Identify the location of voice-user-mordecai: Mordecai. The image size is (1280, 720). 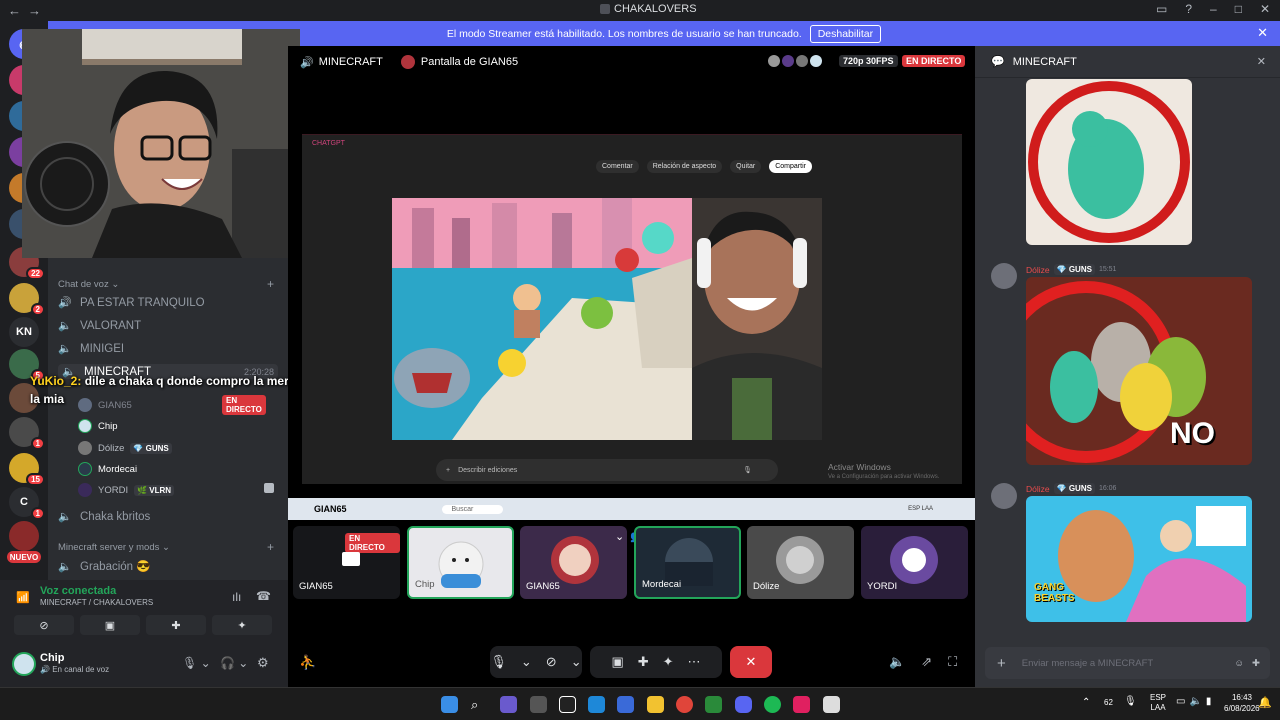
(107, 469).